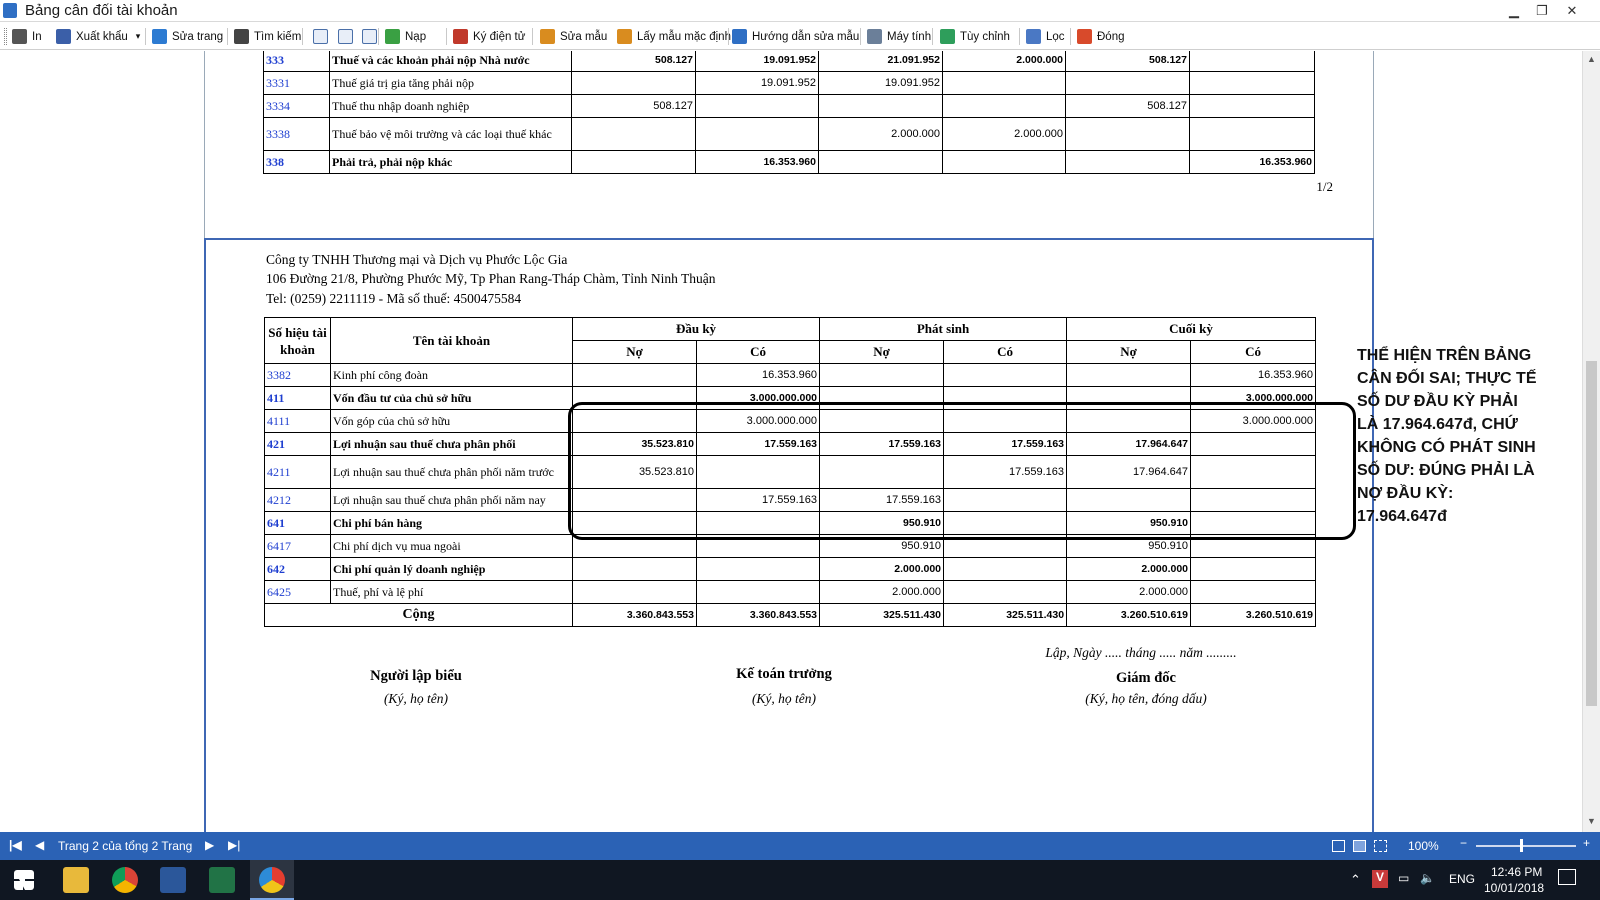 Image resolution: width=1600 pixels, height=900 pixels. Describe the element at coordinates (297, 472) in the screenshot. I see `account-code-link: 4211` at that location.